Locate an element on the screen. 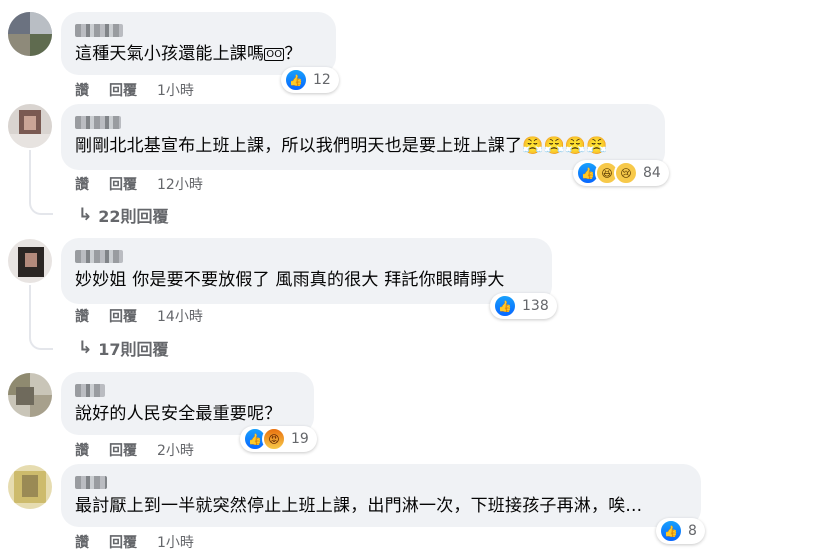 The height and width of the screenshot is (552, 820). reaction-count: 8 is located at coordinates (692, 531).